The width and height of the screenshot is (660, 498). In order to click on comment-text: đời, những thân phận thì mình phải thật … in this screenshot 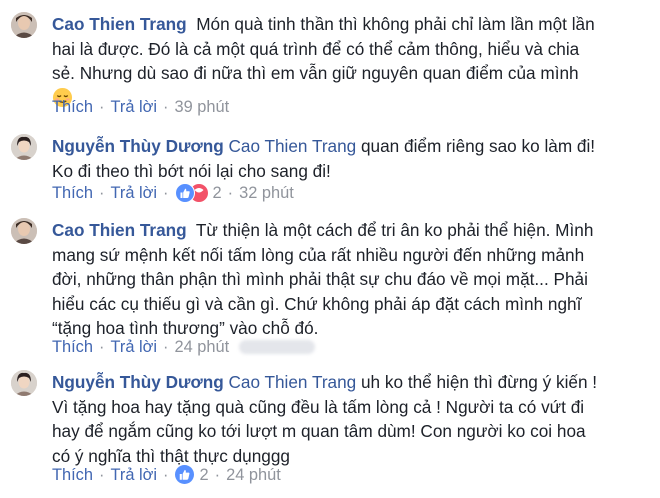, I will do `click(320, 279)`.